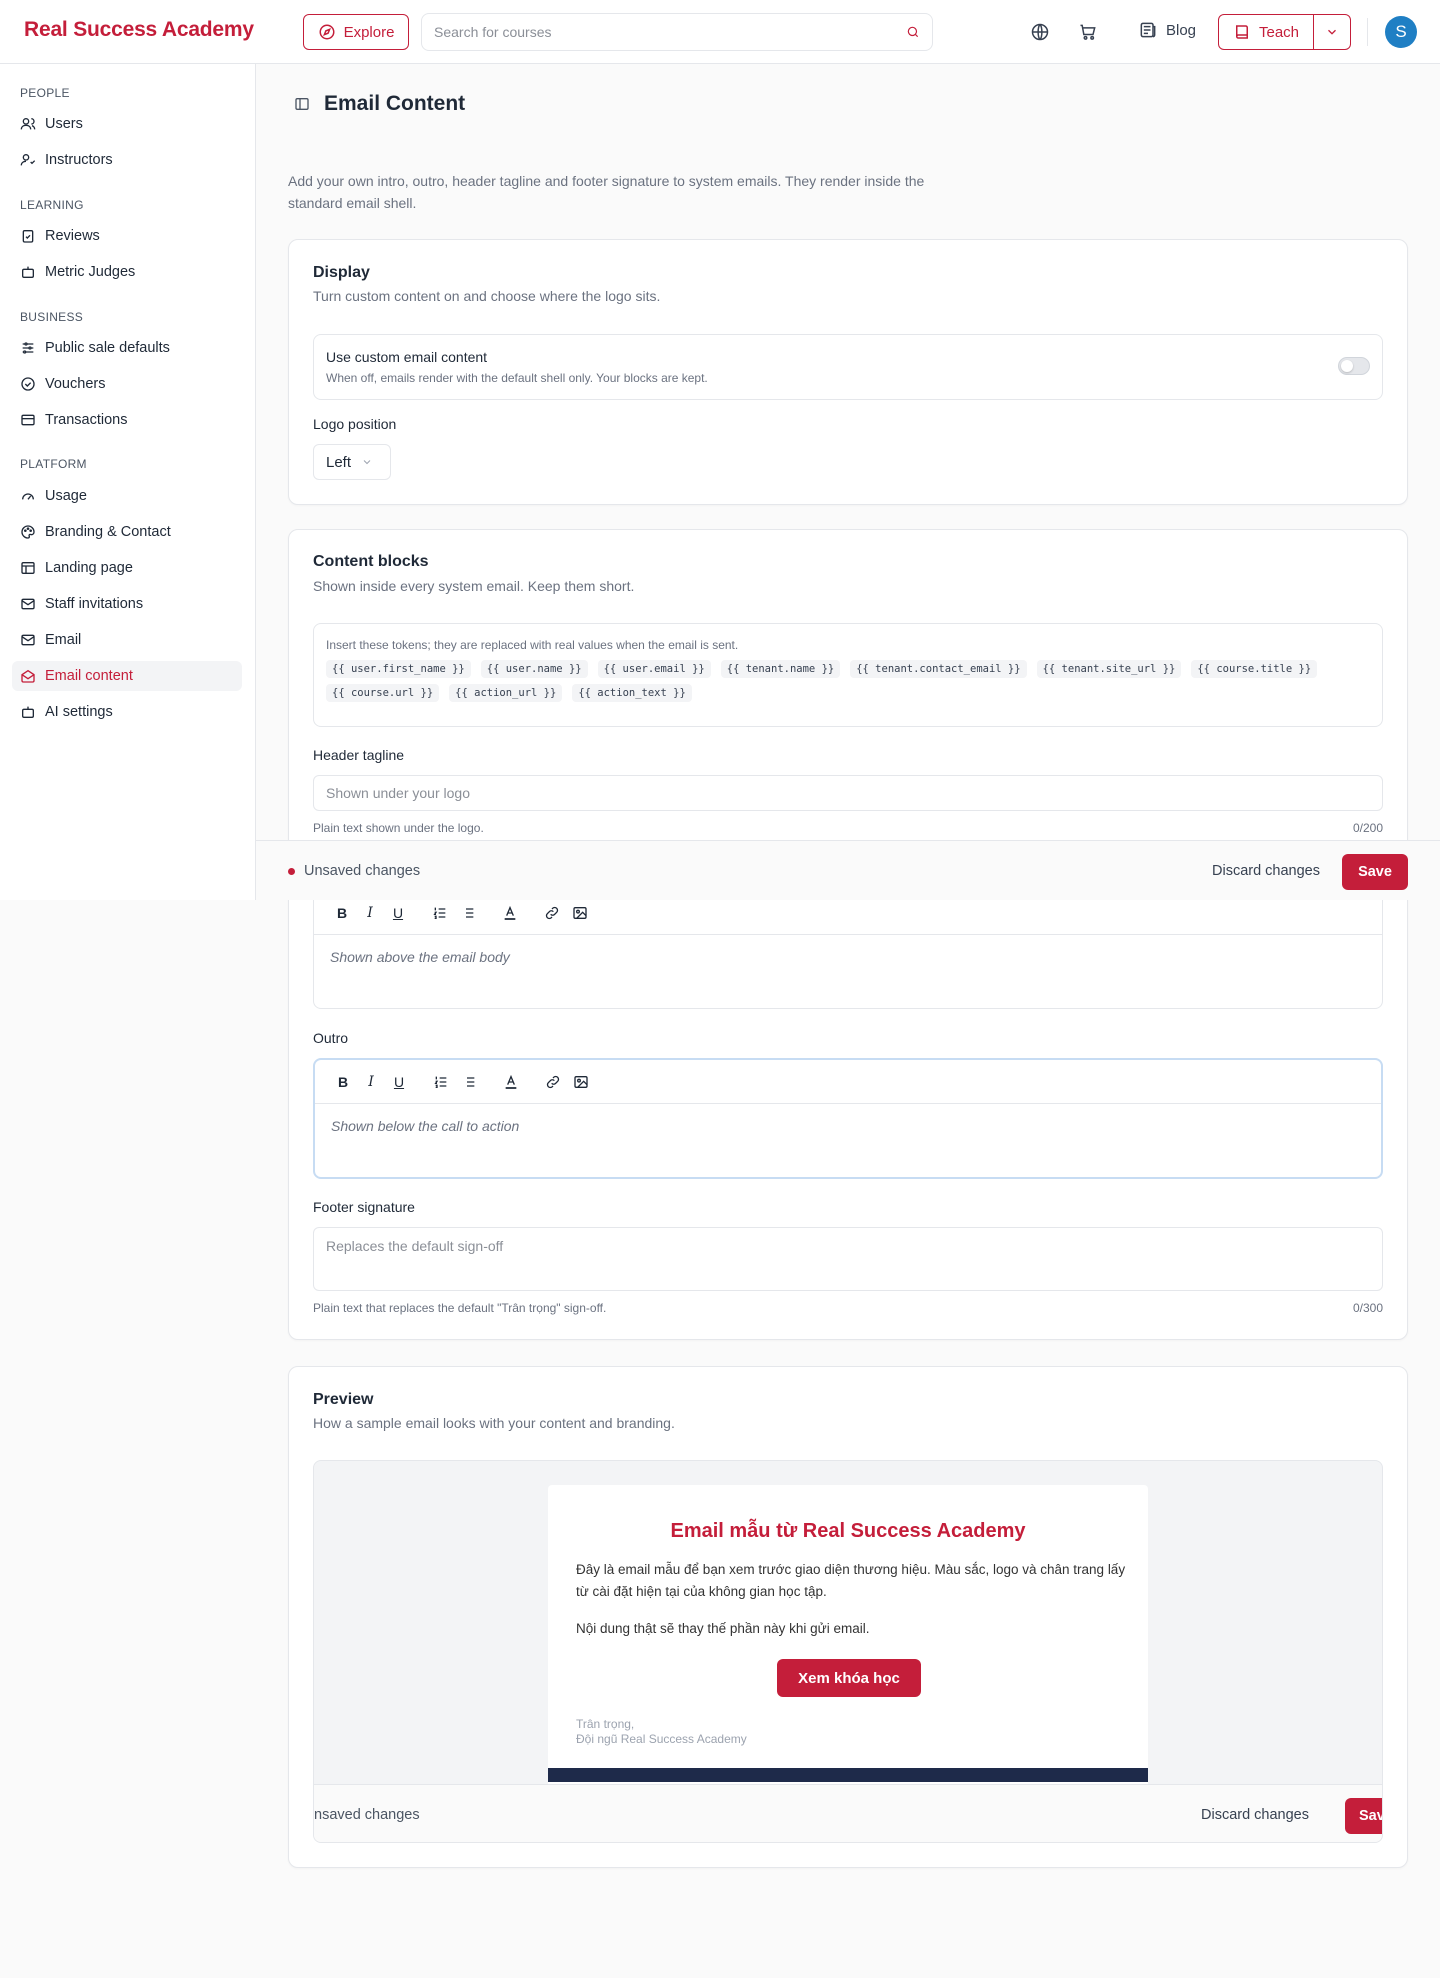 Image resolution: width=1440 pixels, height=1978 pixels. Describe the element at coordinates (849, 1678) in the screenshot. I see `sample-email-cta-button: Xem khóa học` at that location.